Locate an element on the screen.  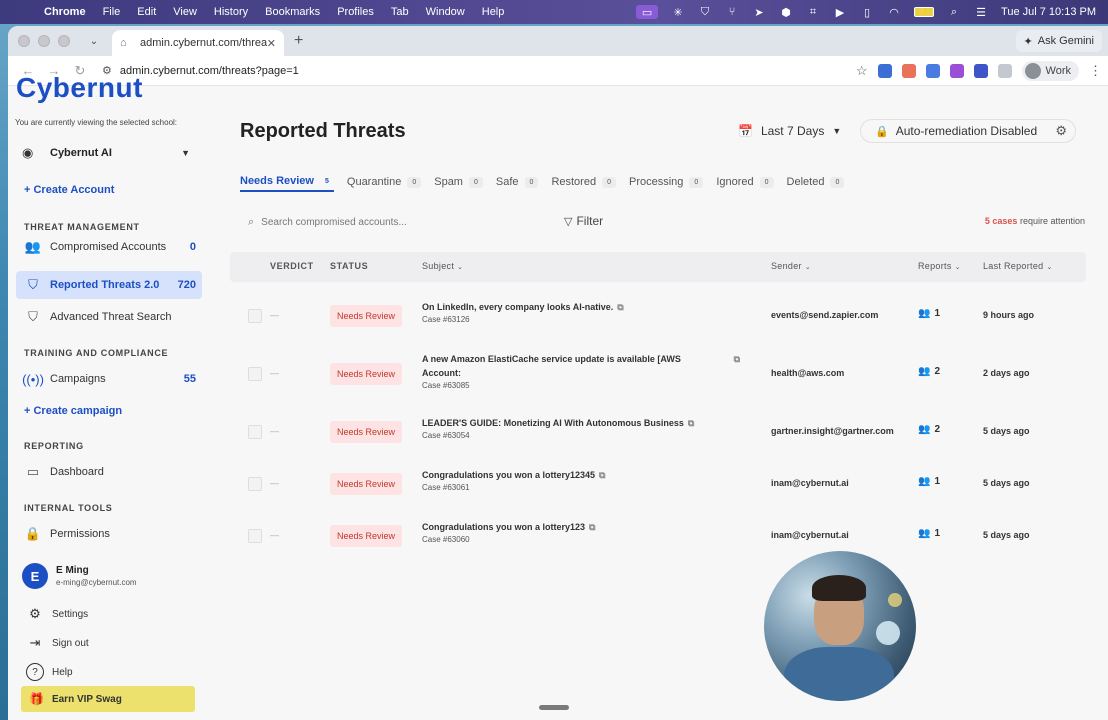
column-verdict: VERDICT is located at coordinates (292, 266).